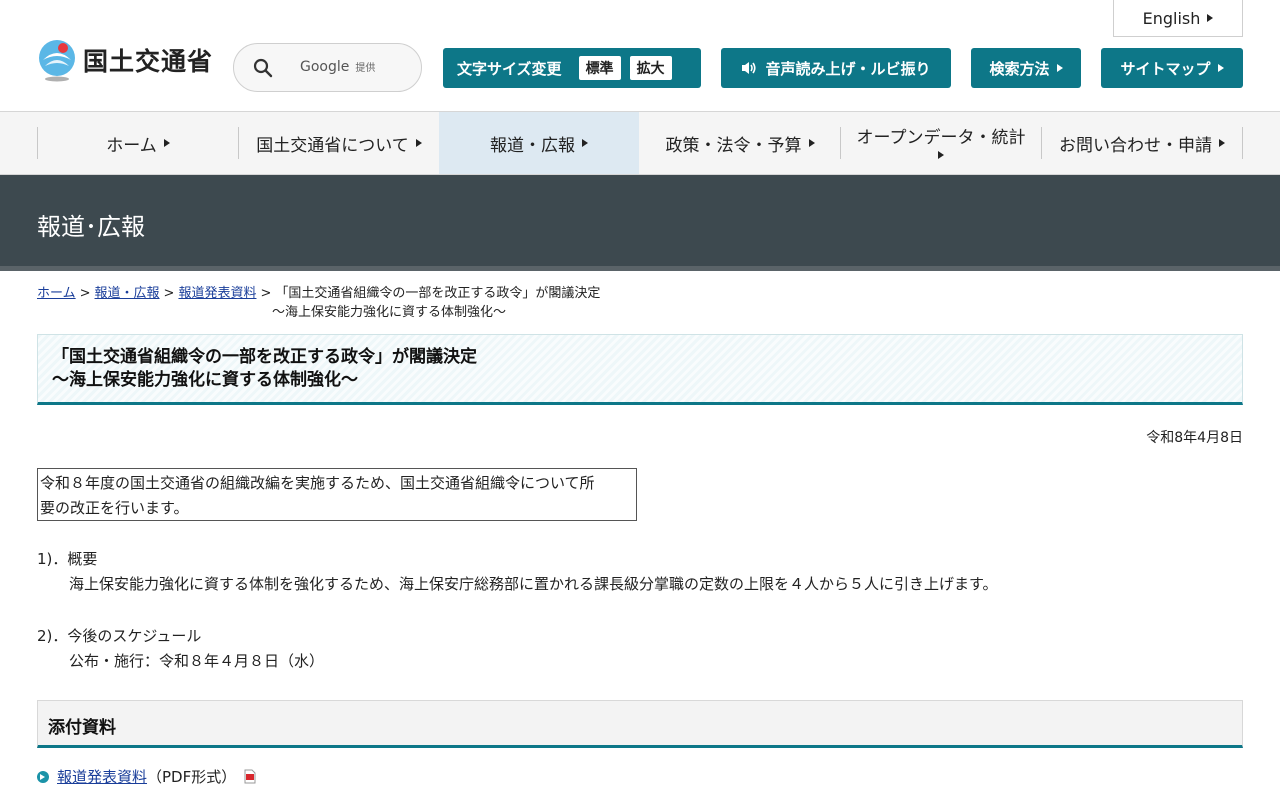 The image size is (1280, 800). Describe the element at coordinates (180, 649) in the screenshot. I see `section-schedule: 2)．今後のスケジュール 公布・施行：令和８年４月８日（水）` at that location.